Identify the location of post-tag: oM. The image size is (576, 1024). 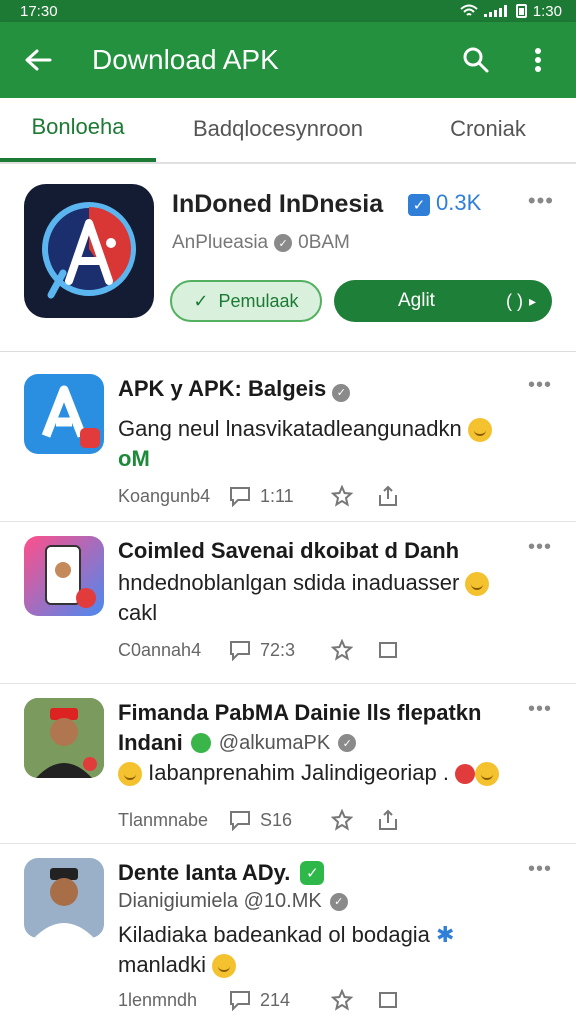
(134, 458).